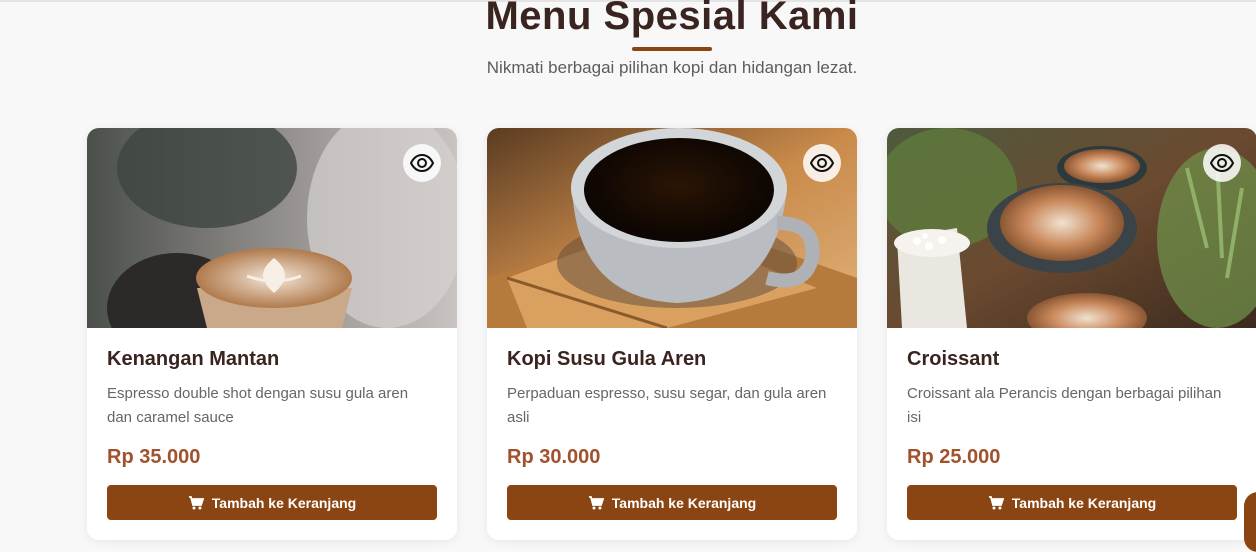 This screenshot has width=1256, height=552. Describe the element at coordinates (1250, 522) in the screenshot. I see `floating-action-button` at that location.